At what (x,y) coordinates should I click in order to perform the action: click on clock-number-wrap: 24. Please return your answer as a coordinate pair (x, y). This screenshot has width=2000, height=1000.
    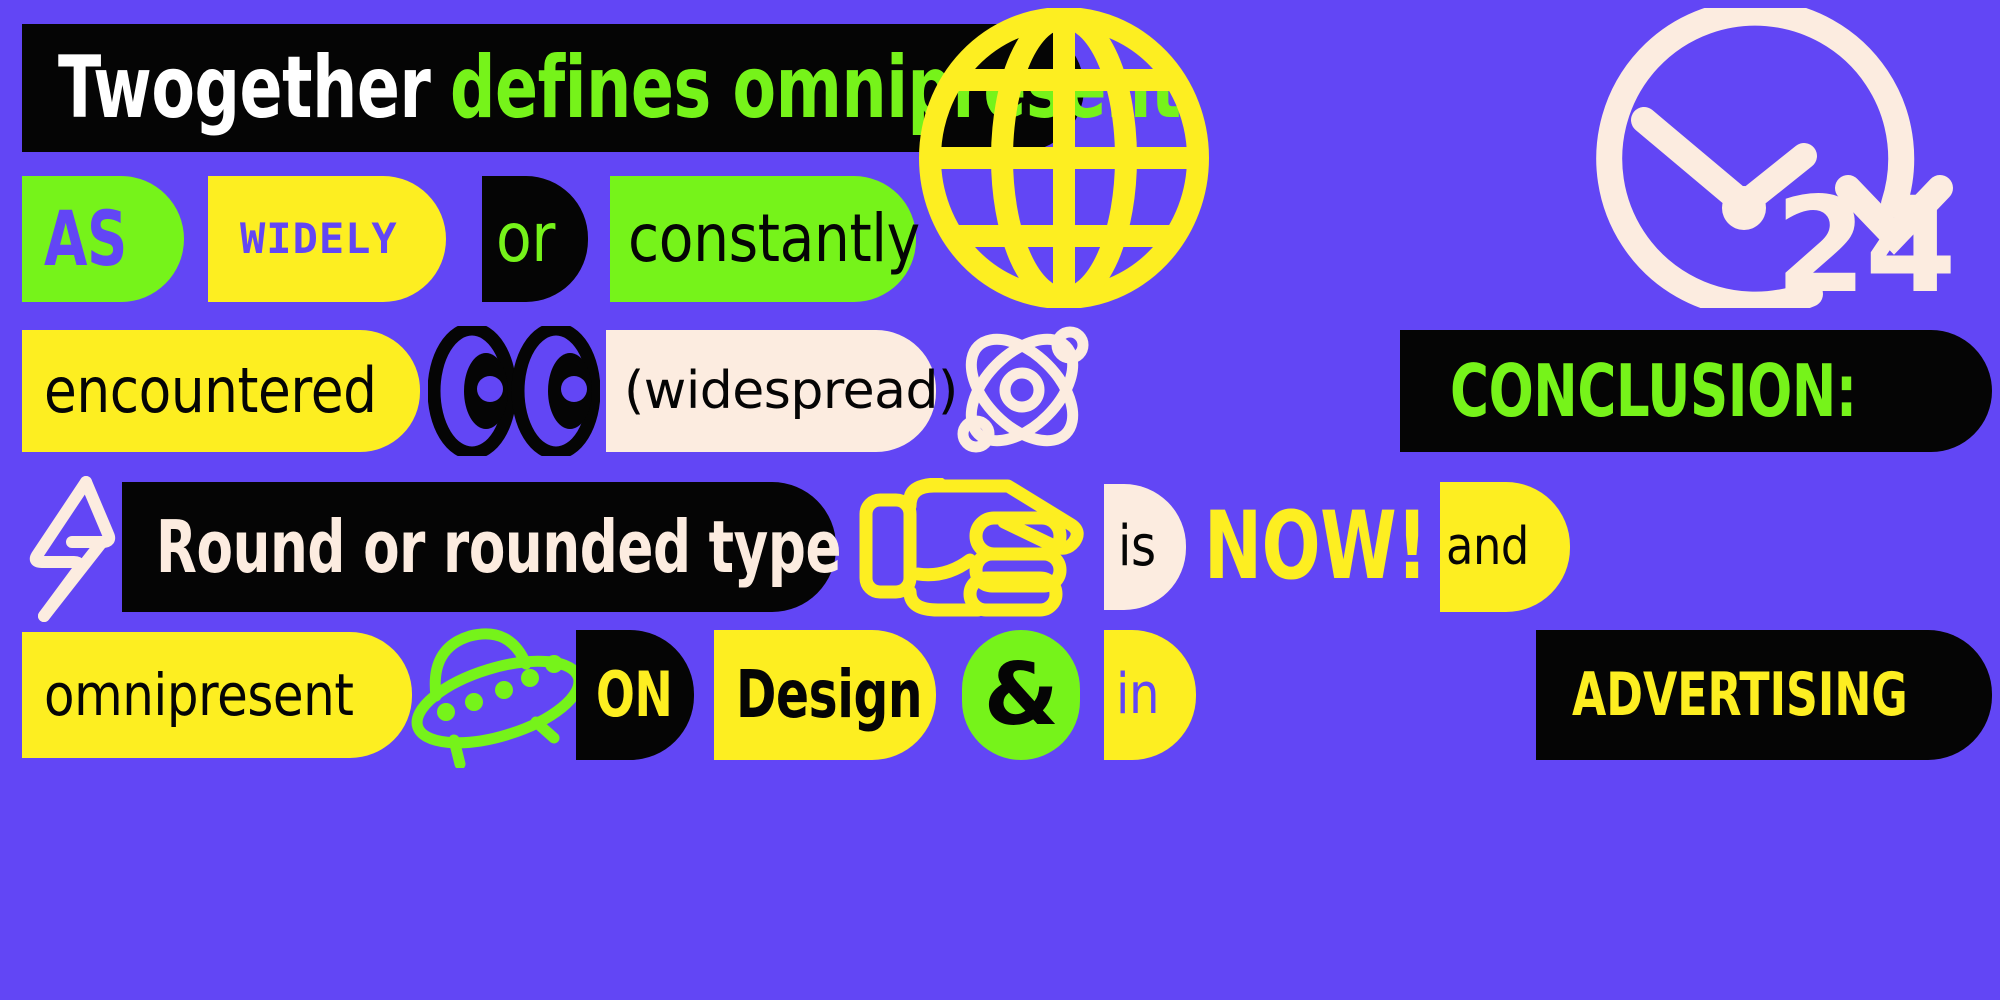
    Looking at the image, I should click on (1887, 246).